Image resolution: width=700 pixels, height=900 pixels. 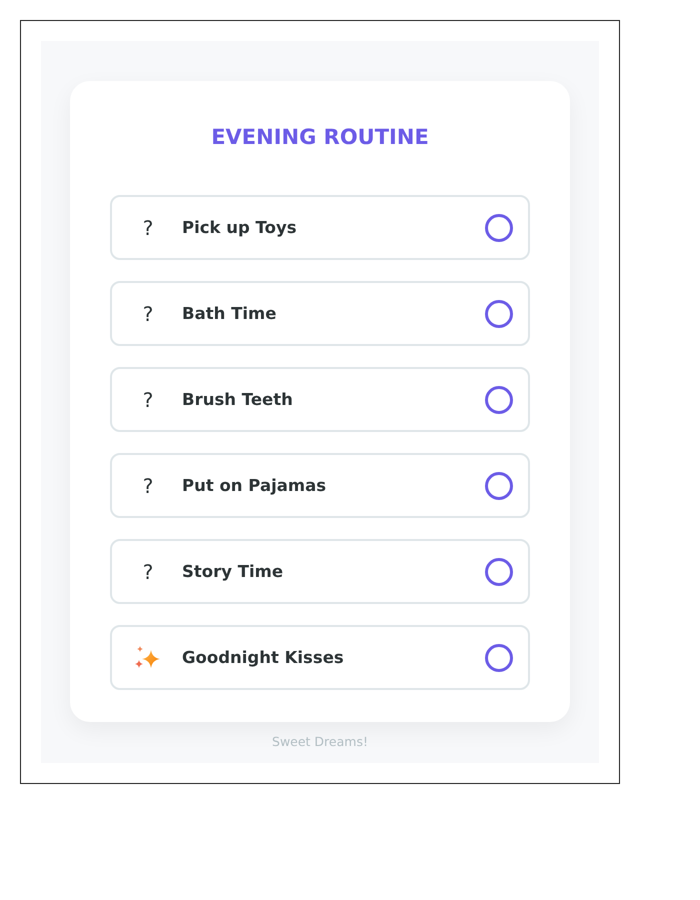 I want to click on footer-text: Sweet Dreams!, so click(x=320, y=742).